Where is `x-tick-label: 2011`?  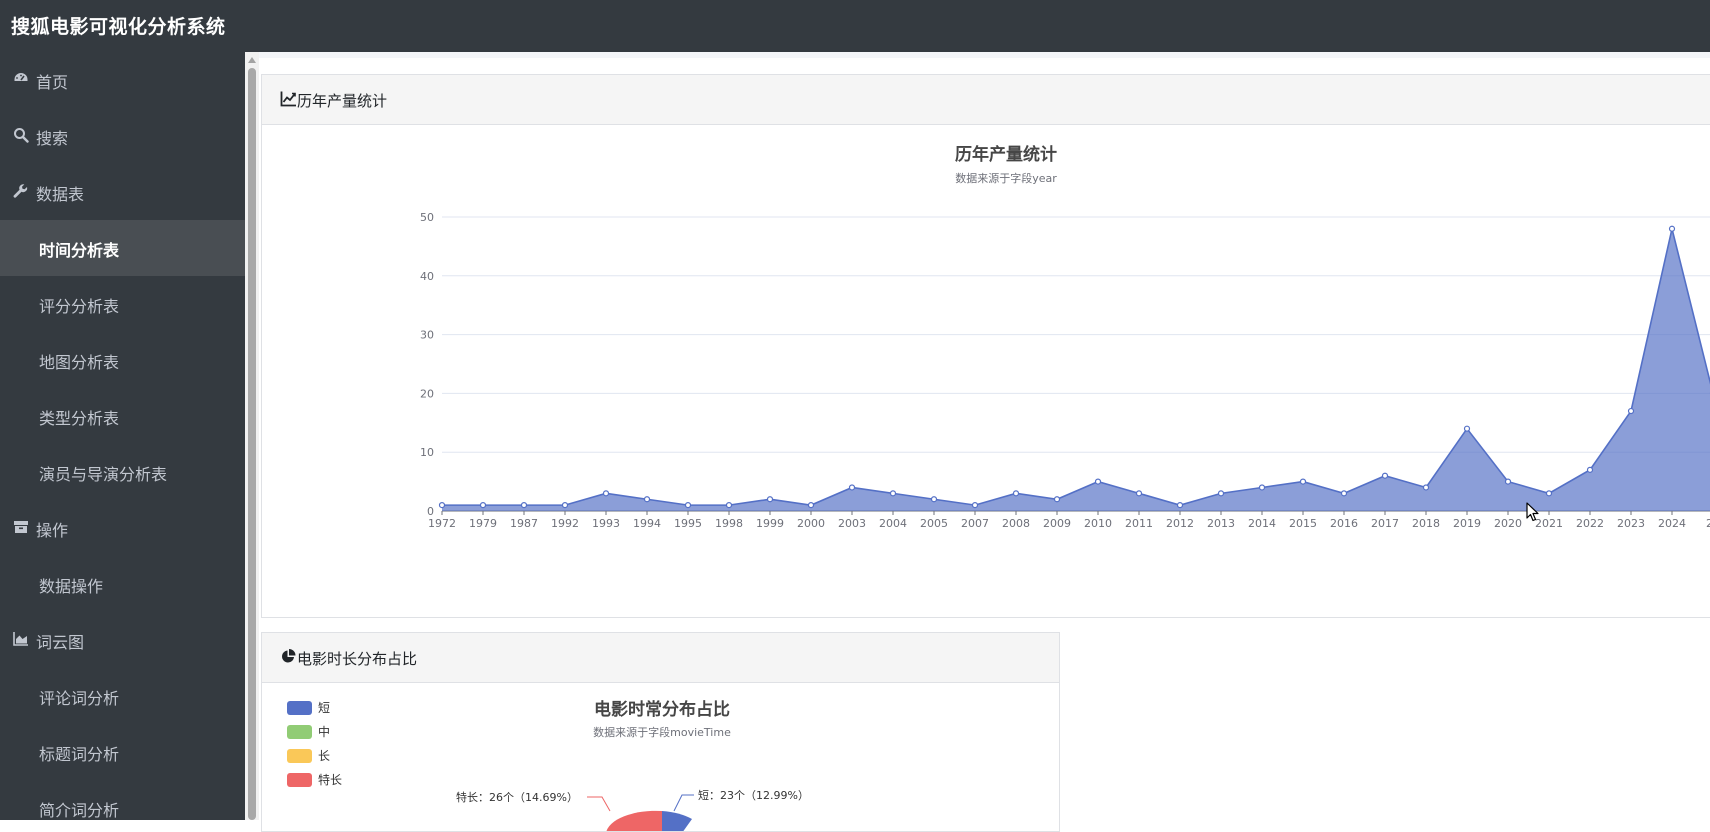 x-tick-label: 2011 is located at coordinates (1139, 523).